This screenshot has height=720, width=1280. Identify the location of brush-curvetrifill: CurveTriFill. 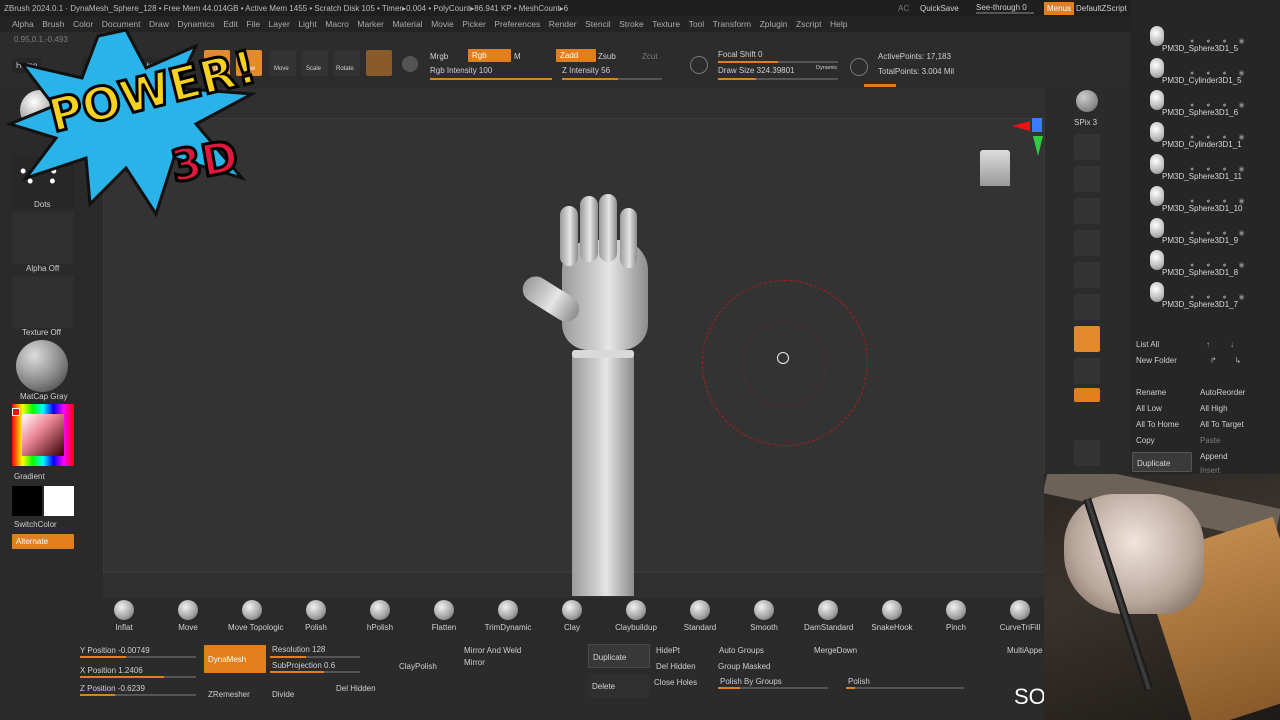
(1020, 616).